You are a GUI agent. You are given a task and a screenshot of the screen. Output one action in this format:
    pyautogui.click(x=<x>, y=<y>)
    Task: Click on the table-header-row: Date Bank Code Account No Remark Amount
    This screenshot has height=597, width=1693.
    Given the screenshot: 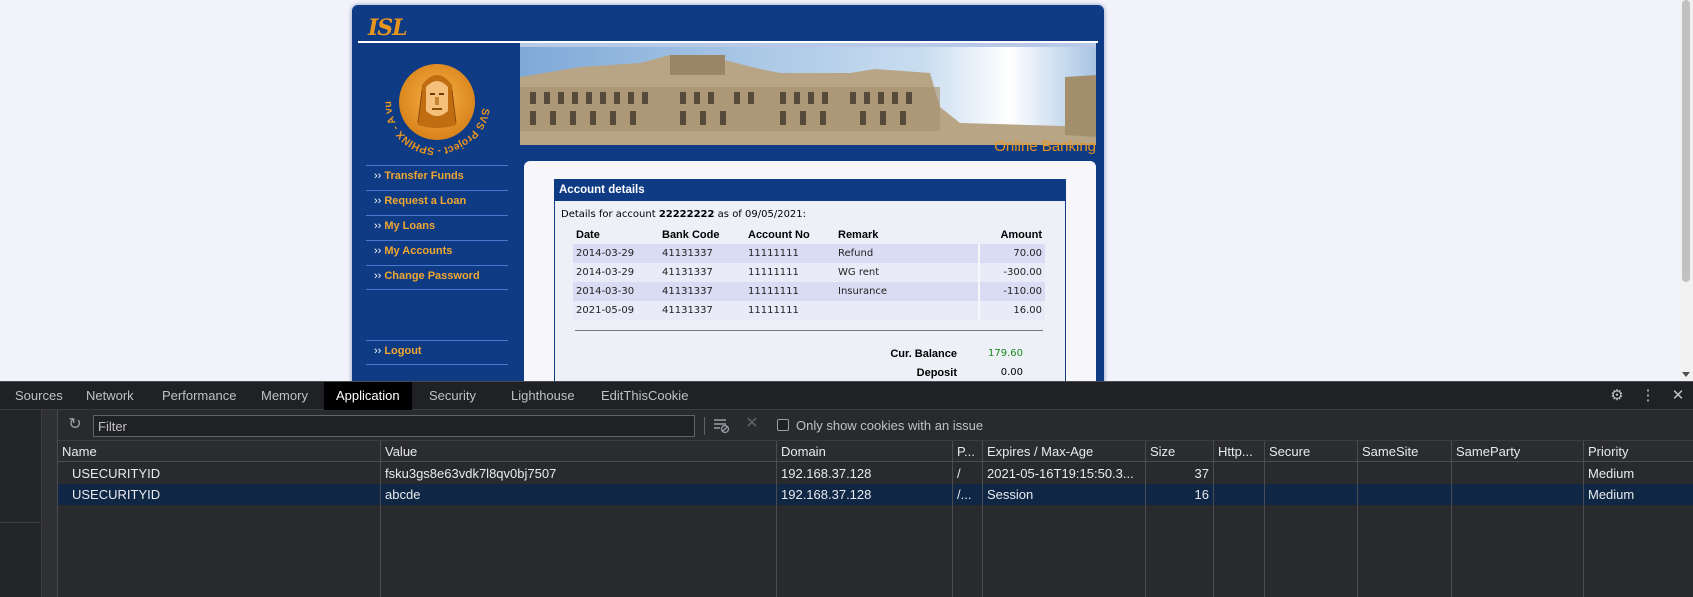 What is the action you would take?
    pyautogui.click(x=809, y=235)
    